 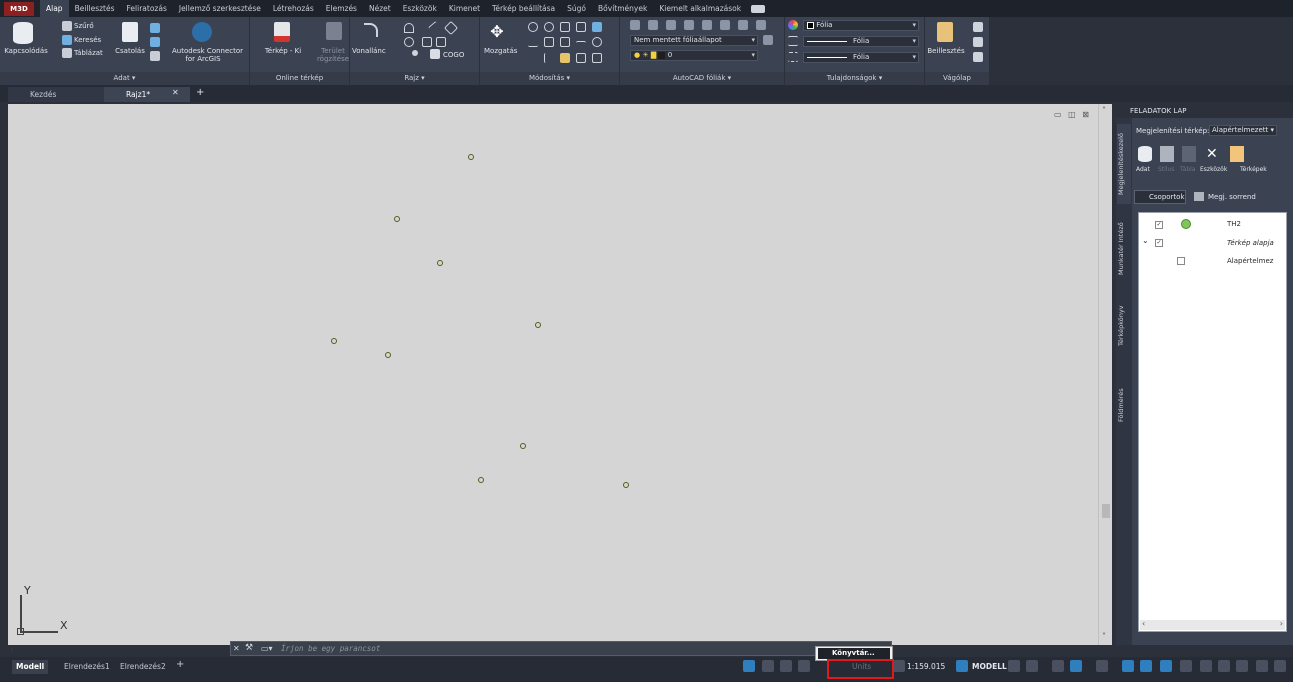 What do you see at coordinates (180, 665) in the screenshot?
I see `add-layout-icon: +` at bounding box center [180, 665].